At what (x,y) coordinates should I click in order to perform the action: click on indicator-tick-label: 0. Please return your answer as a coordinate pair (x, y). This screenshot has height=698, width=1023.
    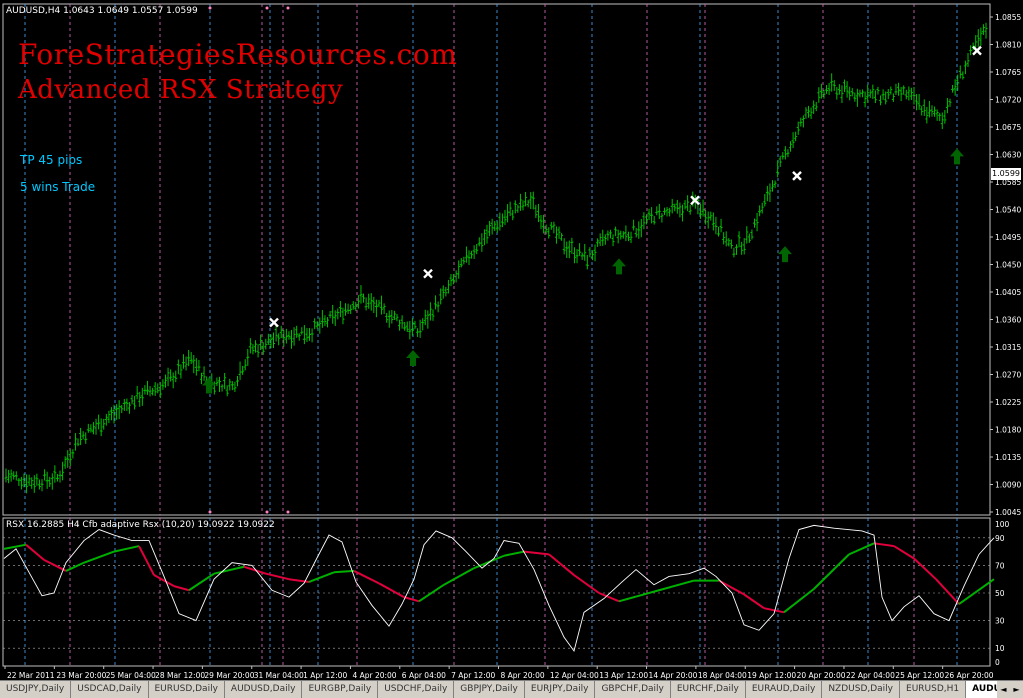
    Looking at the image, I should click on (997, 662).